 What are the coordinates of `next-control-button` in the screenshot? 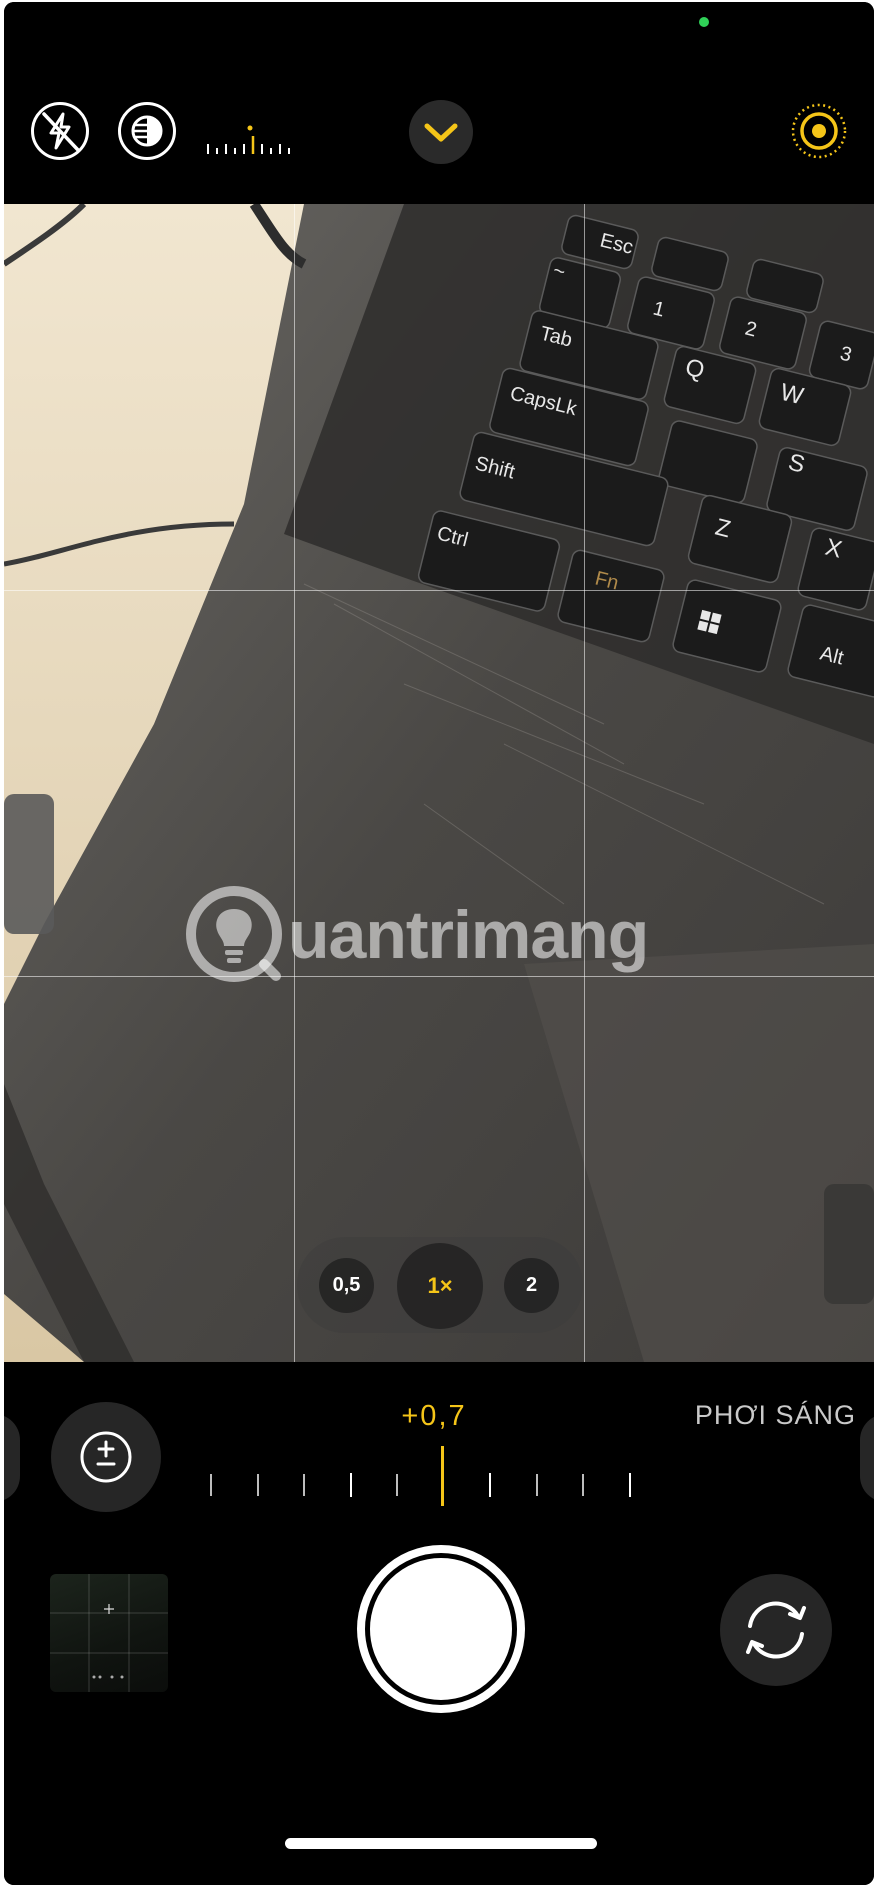 It's located at (867, 1458).